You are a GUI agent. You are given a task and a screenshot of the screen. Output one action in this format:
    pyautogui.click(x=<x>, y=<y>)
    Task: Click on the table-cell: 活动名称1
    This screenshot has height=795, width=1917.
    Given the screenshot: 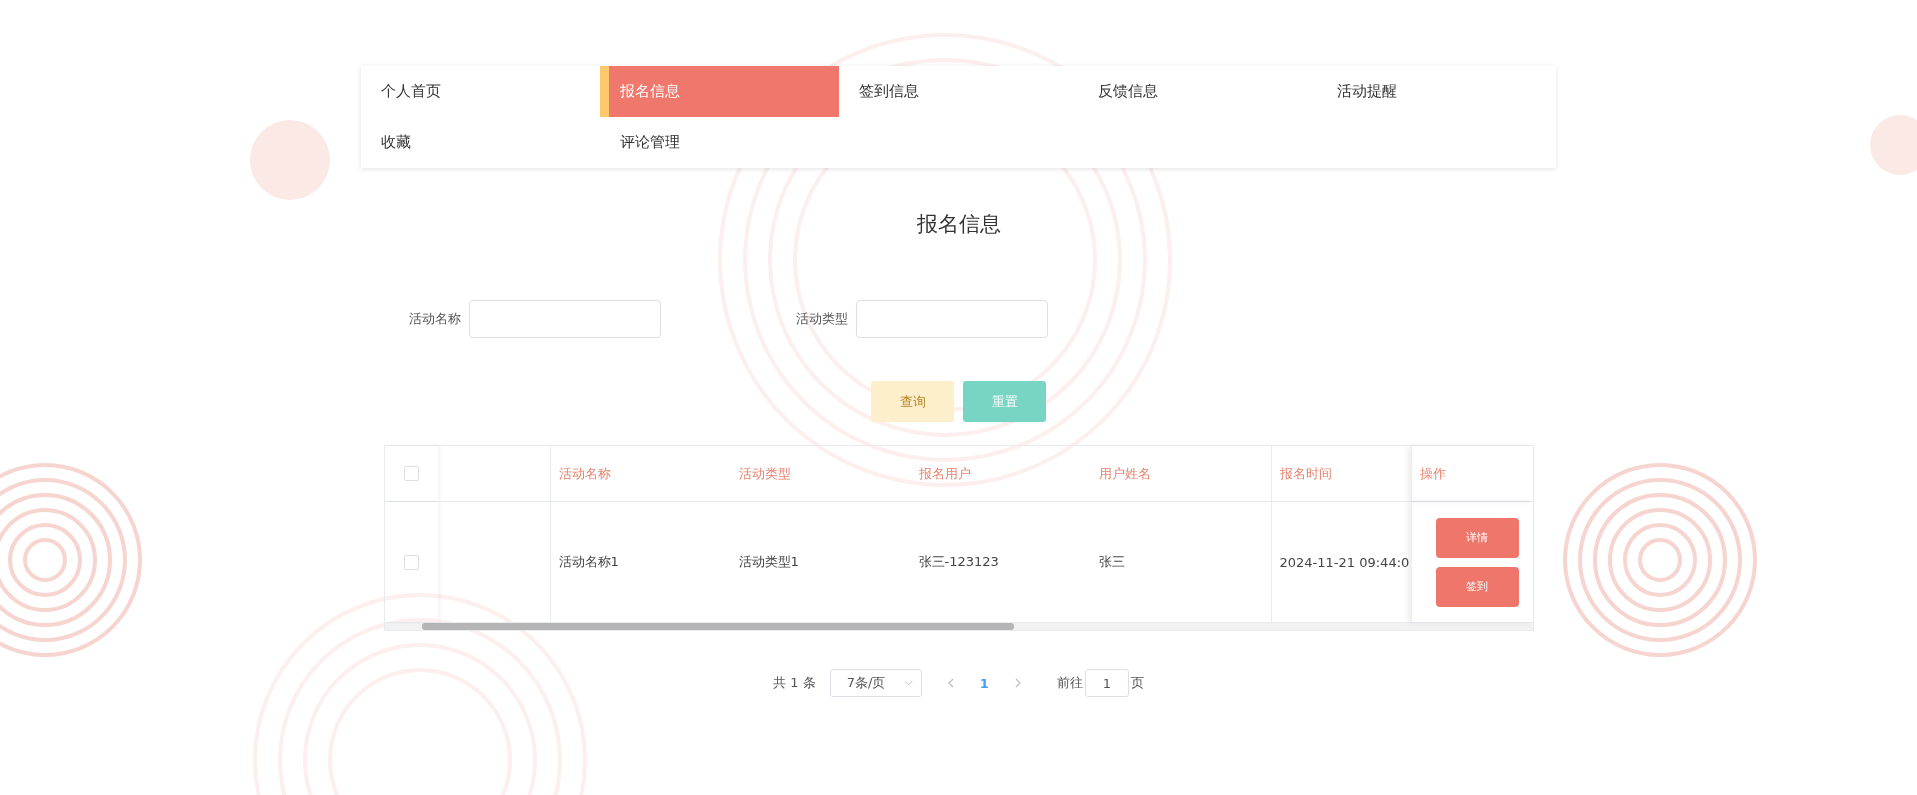 What is the action you would take?
    pyautogui.click(x=588, y=562)
    